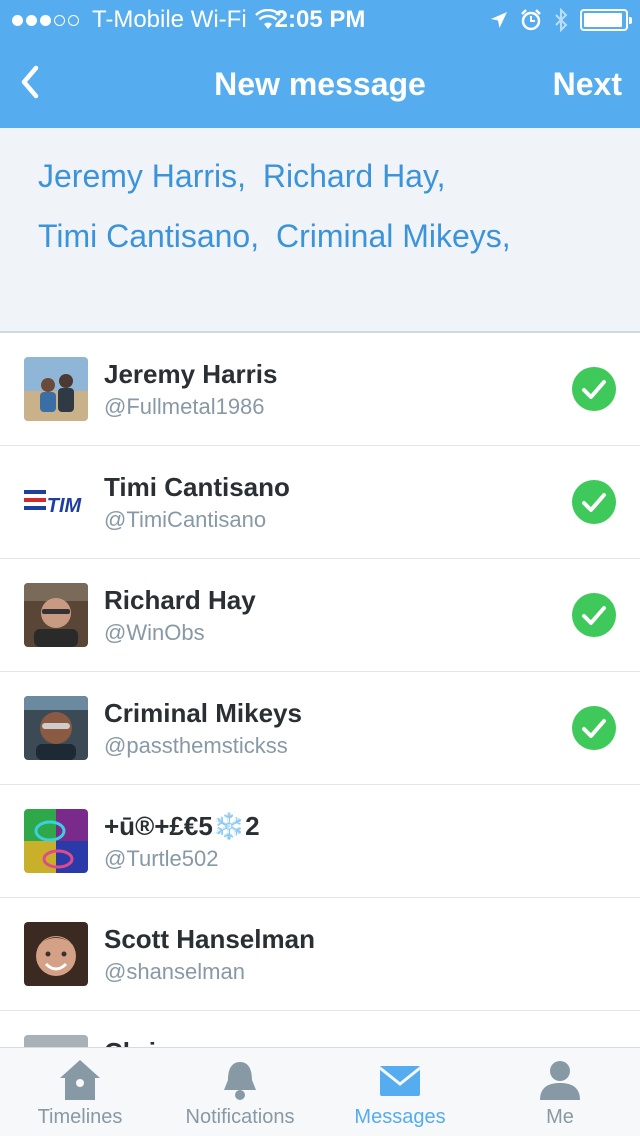 This screenshot has width=640, height=1136. What do you see at coordinates (209, 939) in the screenshot?
I see `contact-name: Scott Hanselman` at bounding box center [209, 939].